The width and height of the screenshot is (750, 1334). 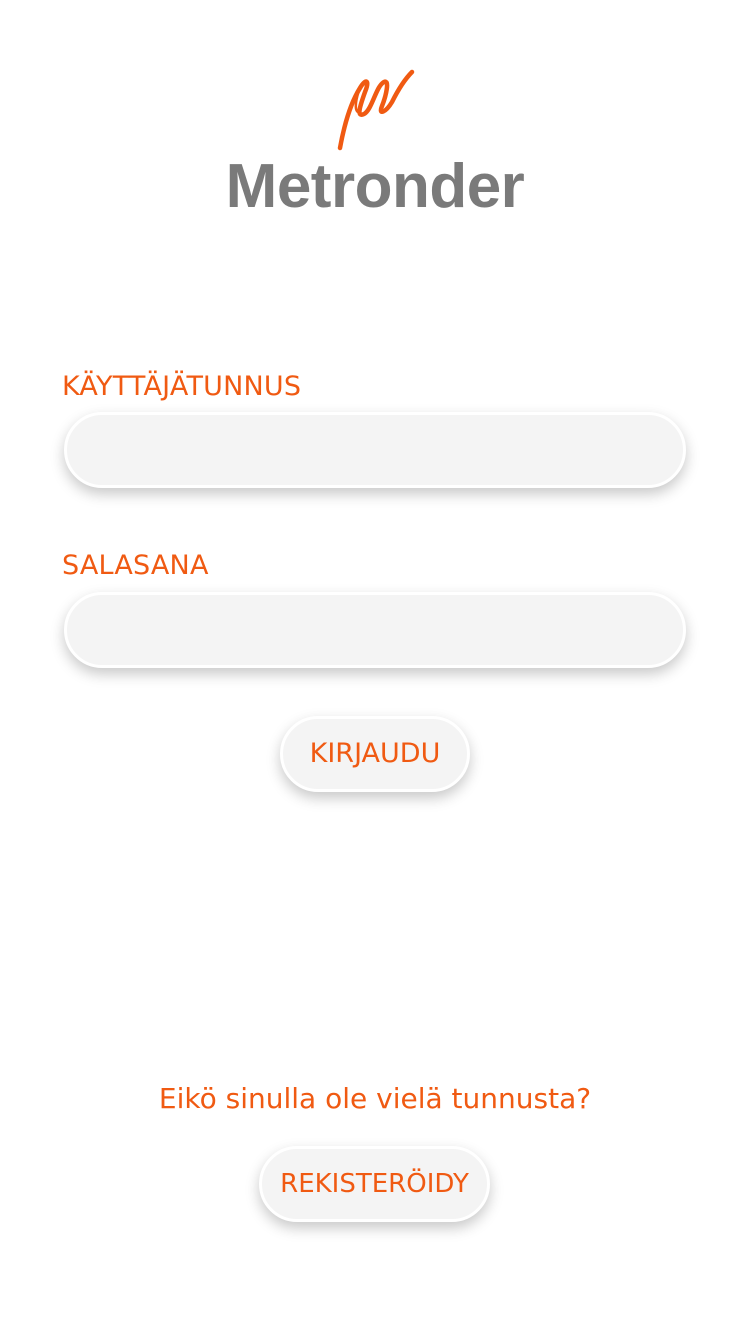 I want to click on username-label: KÄYTTÄJÄTUNNUS, so click(x=182, y=386).